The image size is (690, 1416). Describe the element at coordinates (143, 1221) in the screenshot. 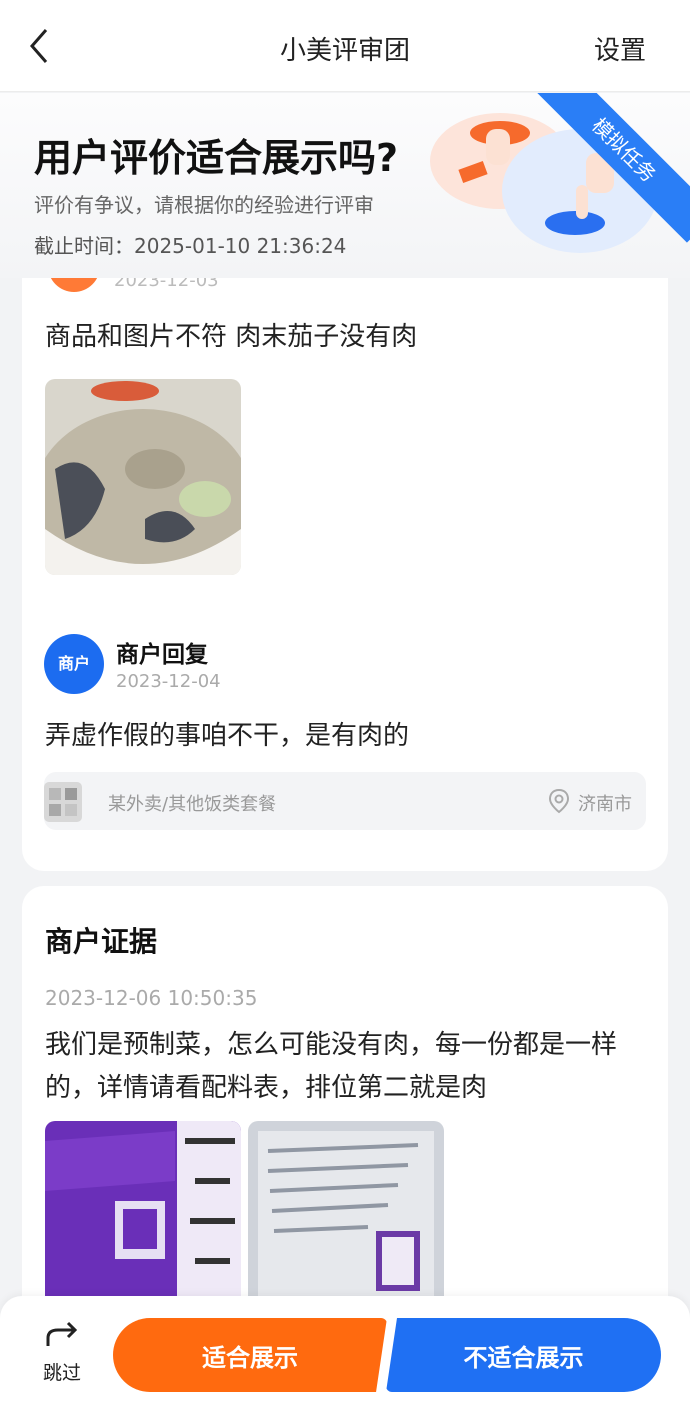

I see `evidence-photo-package-front` at that location.